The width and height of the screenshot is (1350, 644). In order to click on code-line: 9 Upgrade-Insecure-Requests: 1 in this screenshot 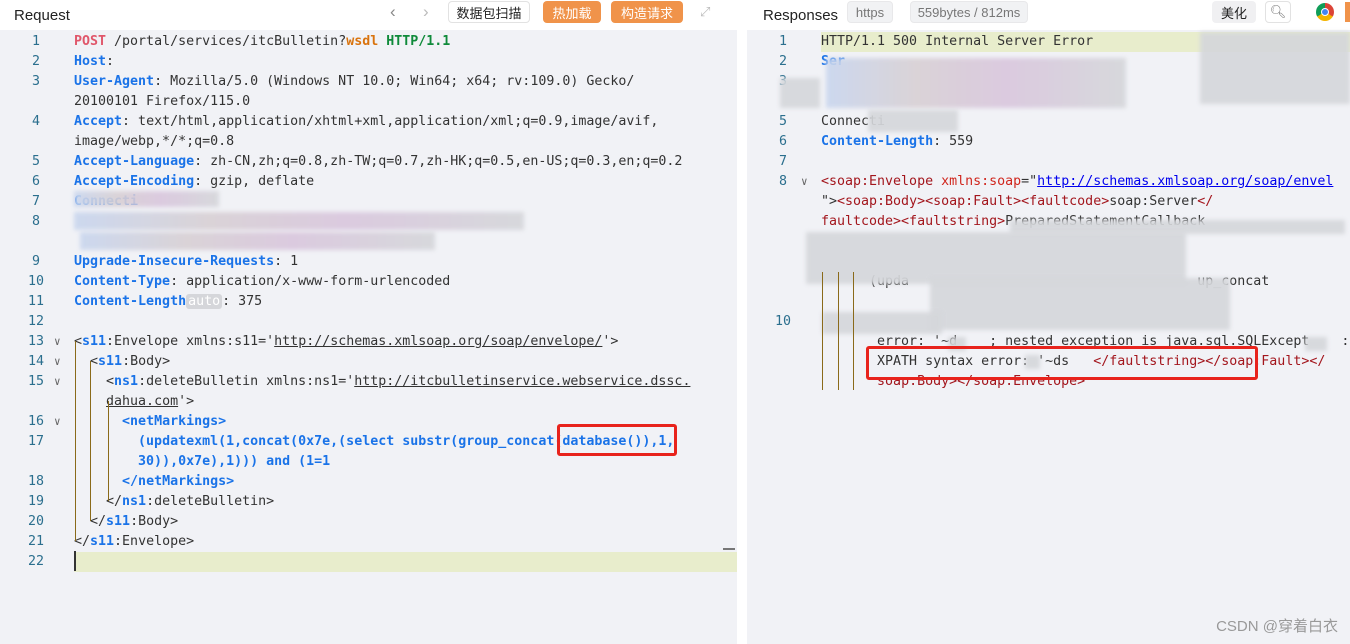, I will do `click(368, 262)`.